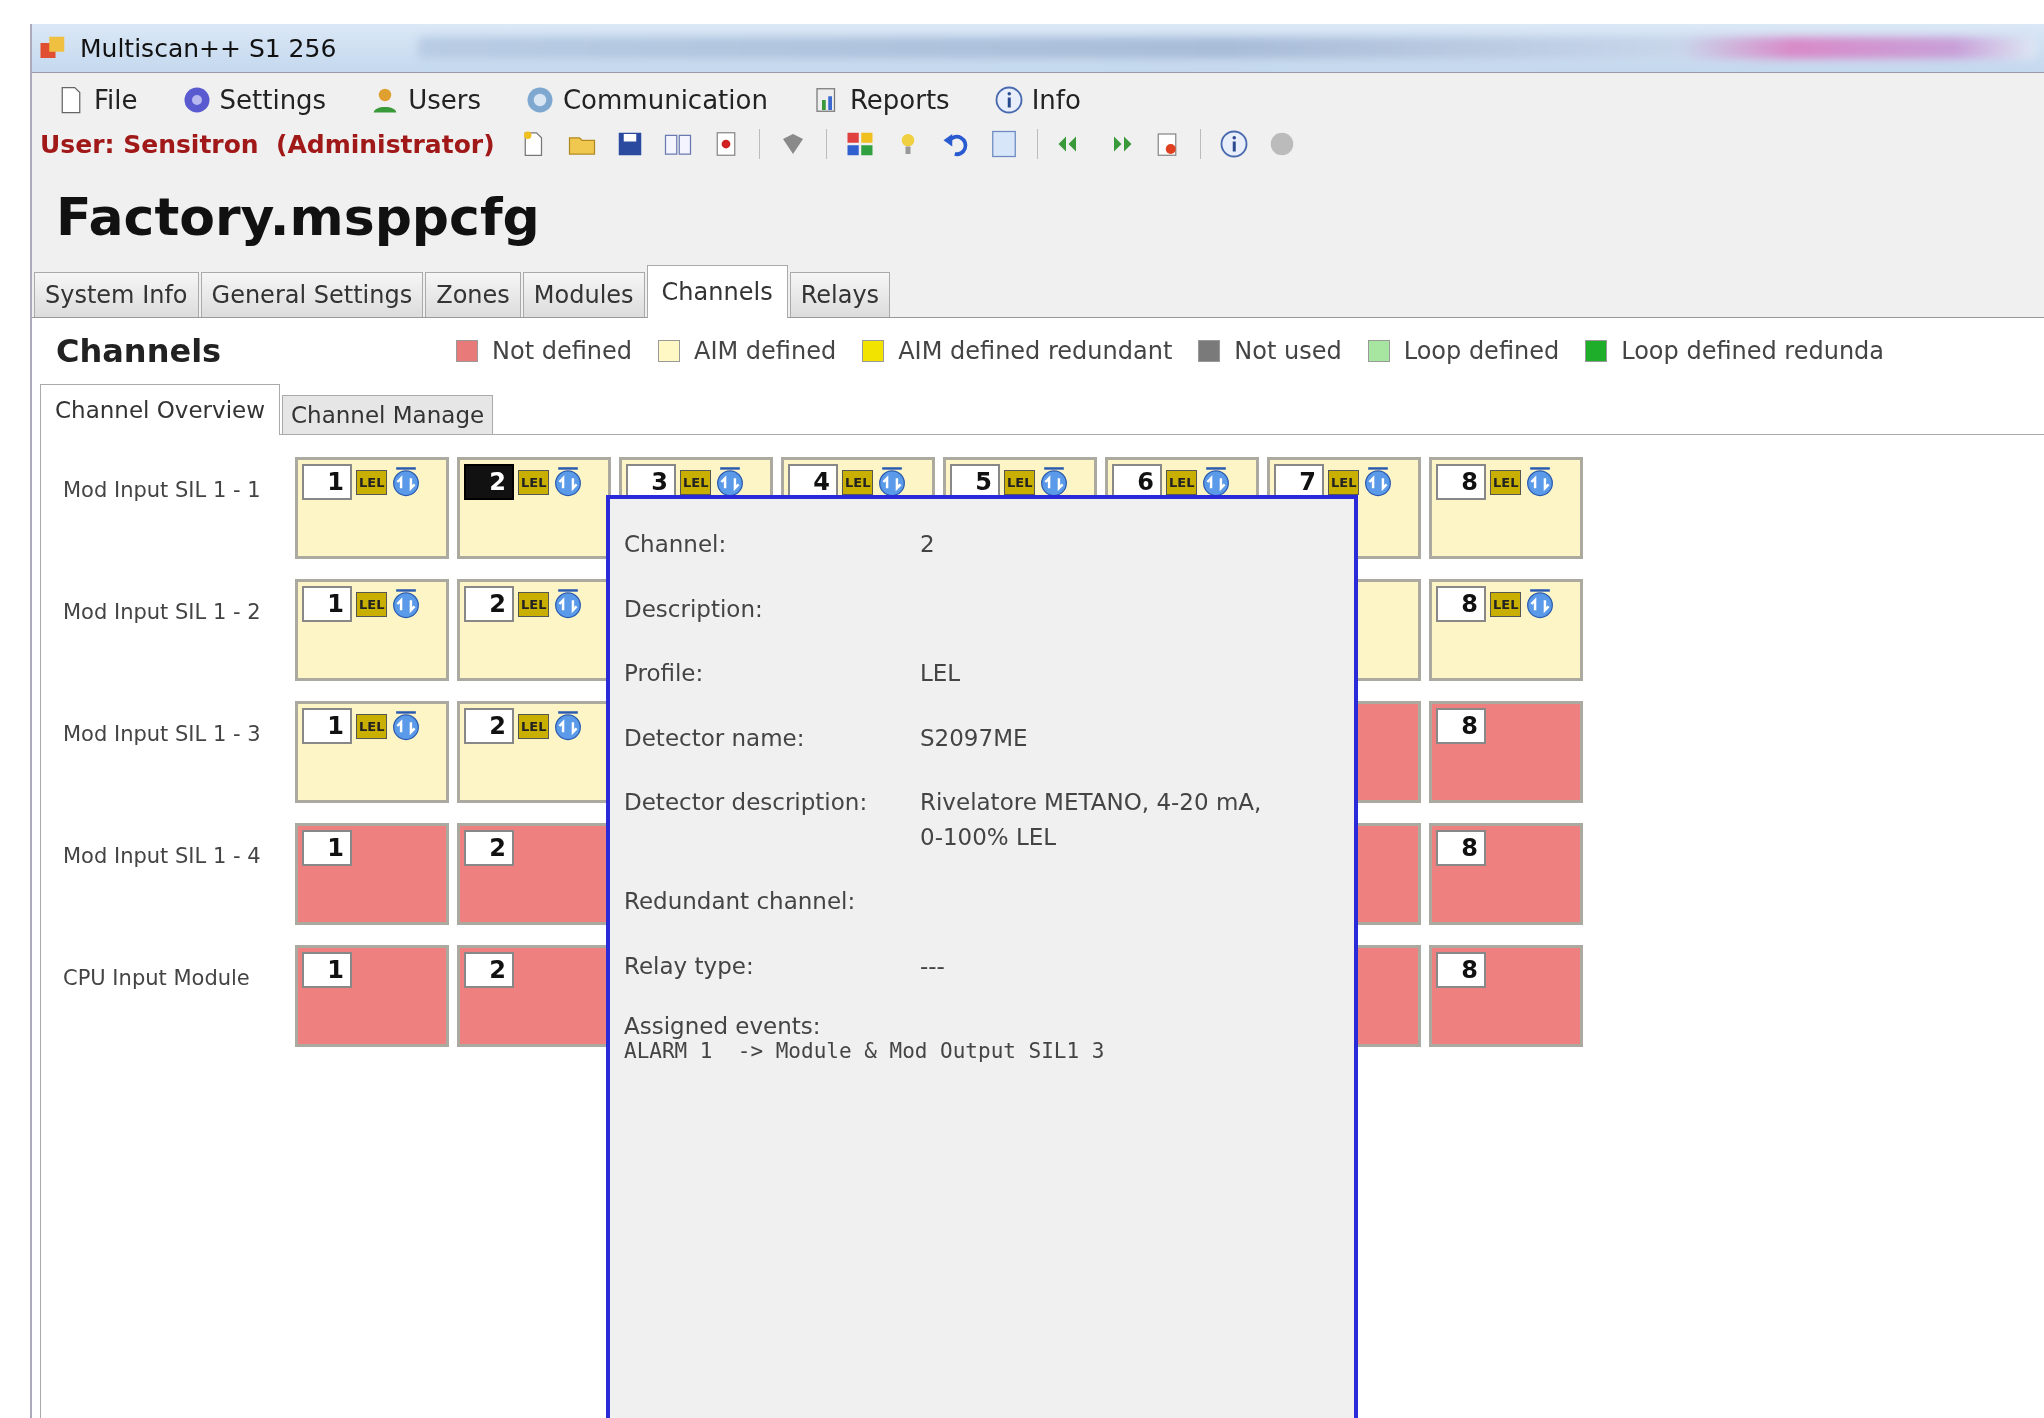  What do you see at coordinates (116, 294) in the screenshot?
I see `tab: System Info` at bounding box center [116, 294].